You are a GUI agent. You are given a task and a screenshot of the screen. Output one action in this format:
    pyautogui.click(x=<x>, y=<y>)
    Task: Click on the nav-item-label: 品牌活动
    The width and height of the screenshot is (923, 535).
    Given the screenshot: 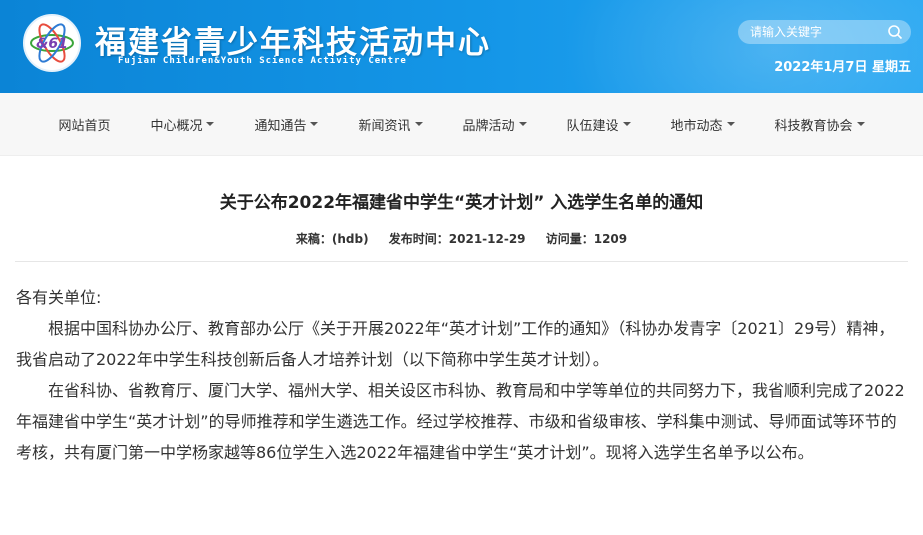 What is the action you would take?
    pyautogui.click(x=488, y=126)
    